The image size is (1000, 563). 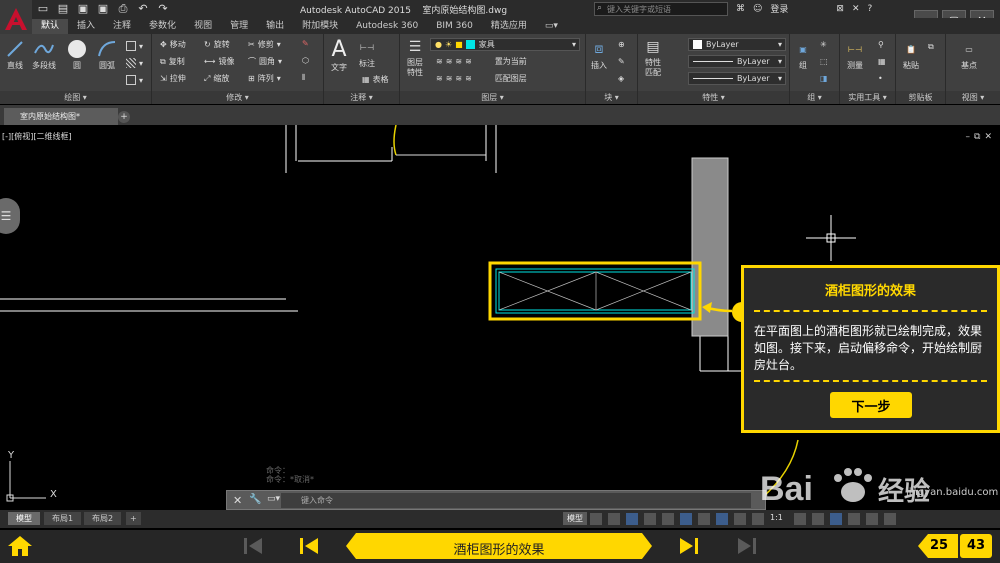 I want to click on lineweight-dropdown: ByLayer ▾, so click(x=737, y=78).